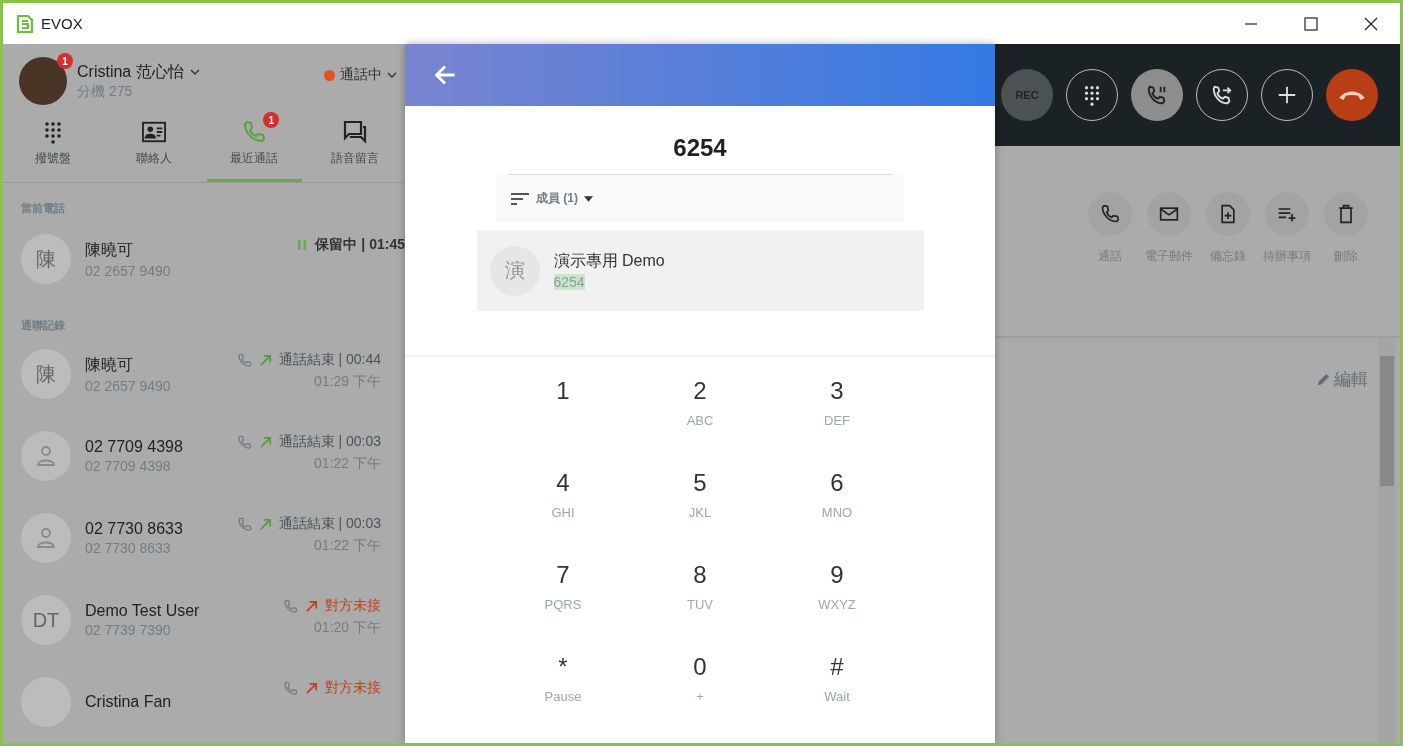  I want to click on nav-tab: 1 最近通話, so click(254, 145).